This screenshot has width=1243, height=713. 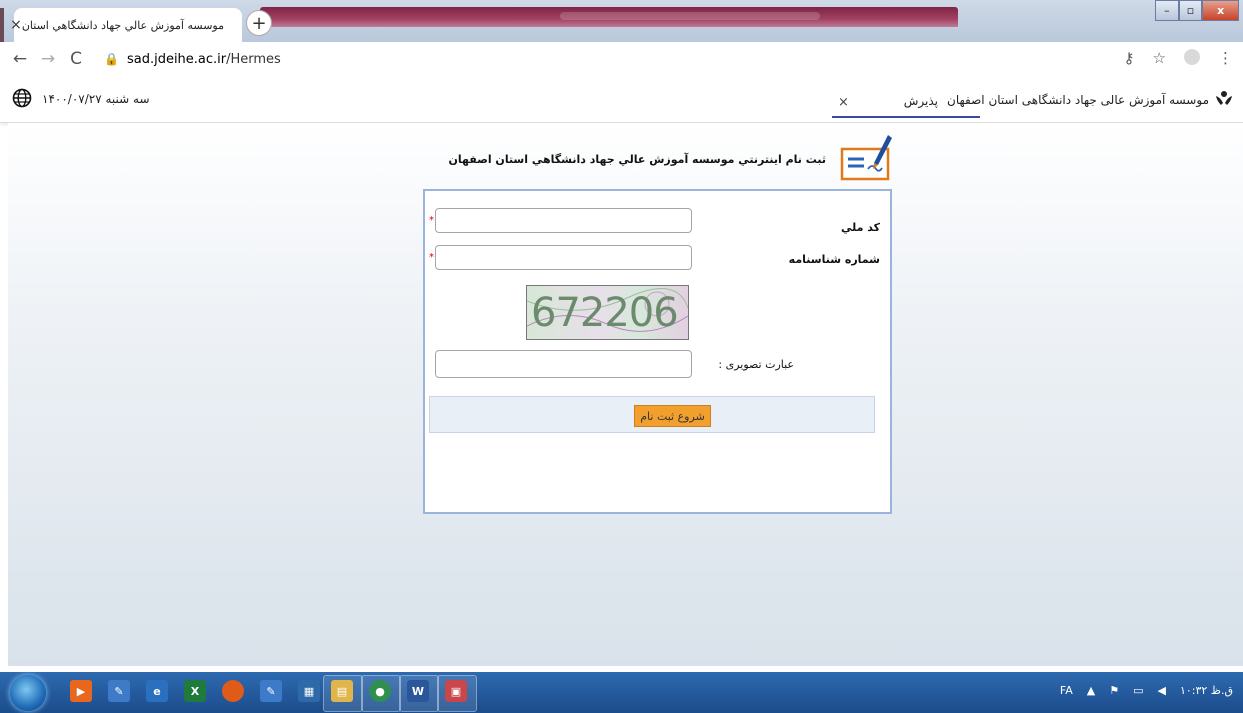 I want to click on national-code-input, so click(x=563, y=220).